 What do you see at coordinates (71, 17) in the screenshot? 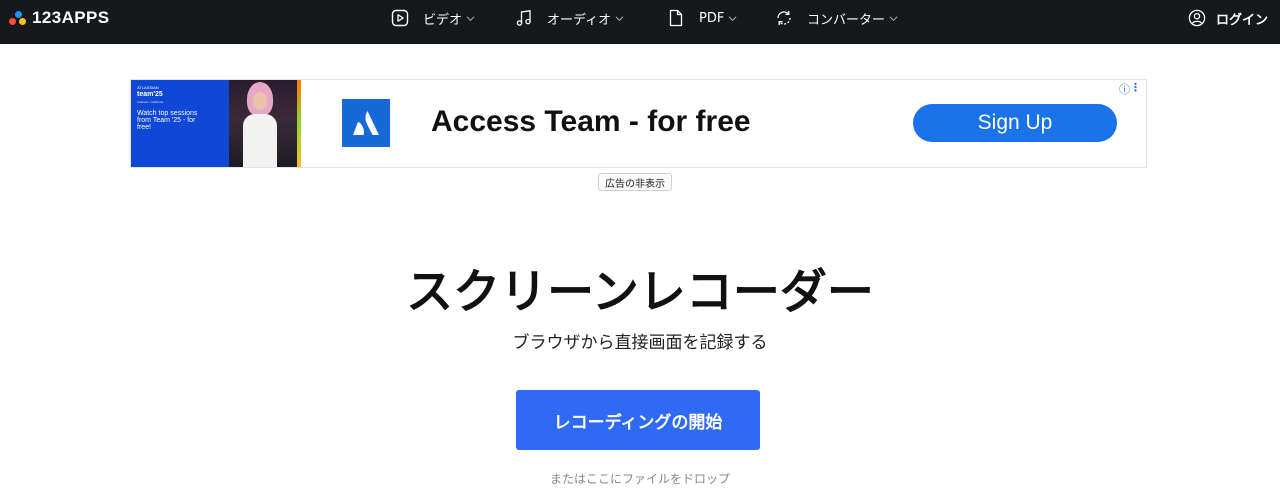
I see `logo-text: 123APPS` at bounding box center [71, 17].